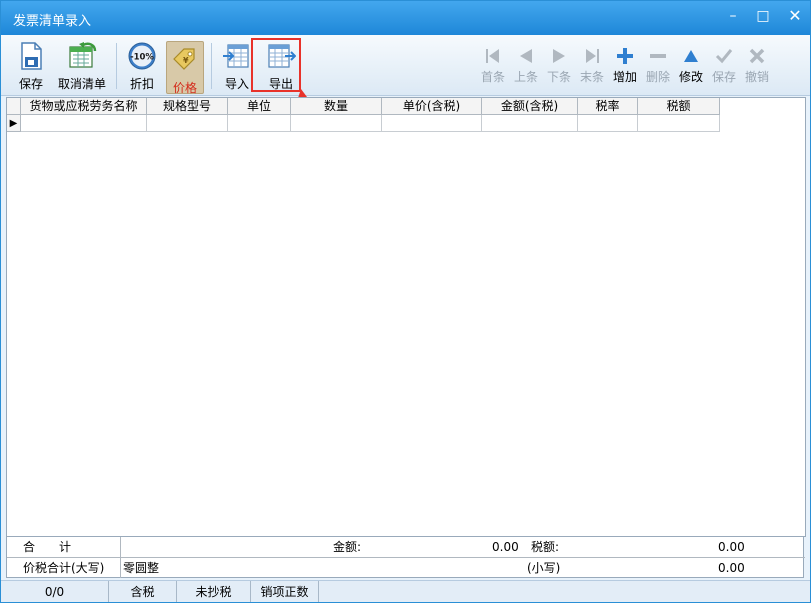 The width and height of the screenshot is (811, 603). Describe the element at coordinates (187, 106) in the screenshot. I see `column-header: 规格型号` at that location.